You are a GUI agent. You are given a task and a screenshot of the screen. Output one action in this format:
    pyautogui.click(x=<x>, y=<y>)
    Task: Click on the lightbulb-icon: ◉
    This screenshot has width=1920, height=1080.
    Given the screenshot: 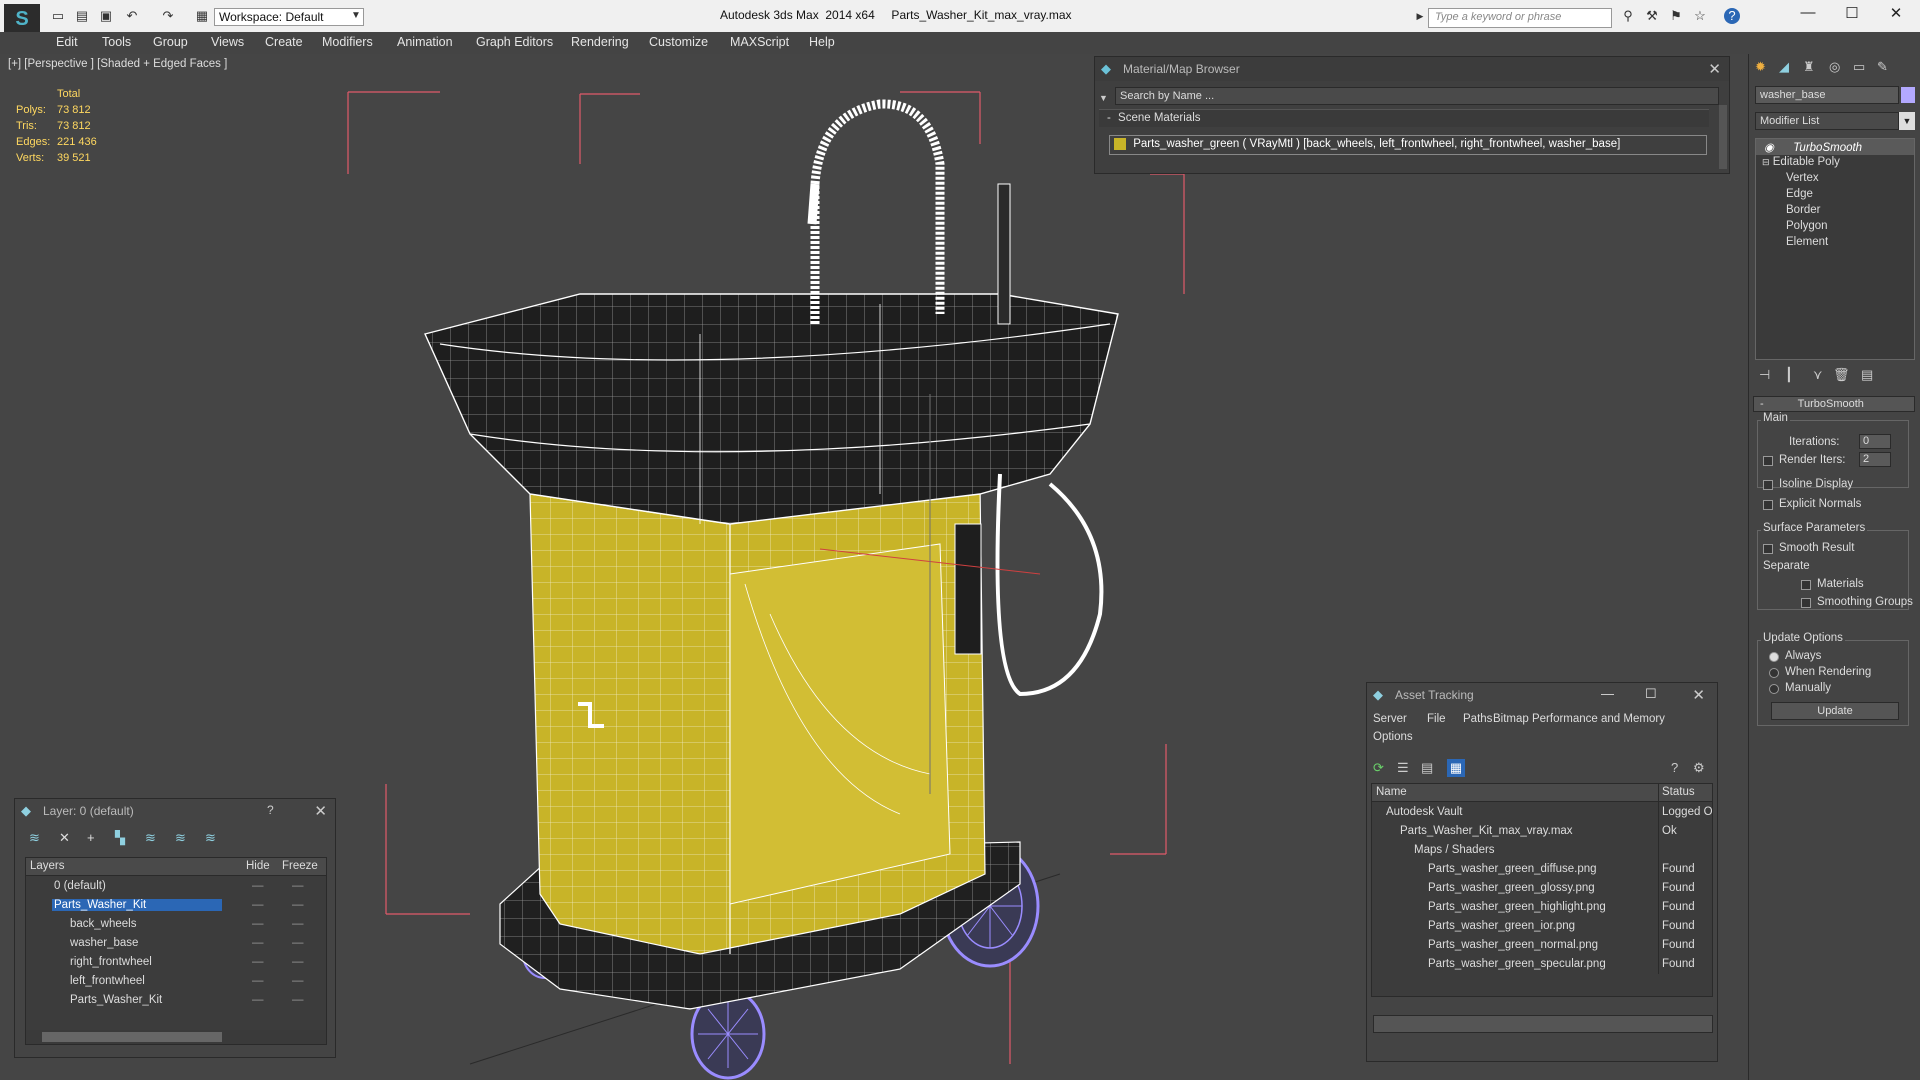 What is the action you would take?
    pyautogui.click(x=1769, y=148)
    